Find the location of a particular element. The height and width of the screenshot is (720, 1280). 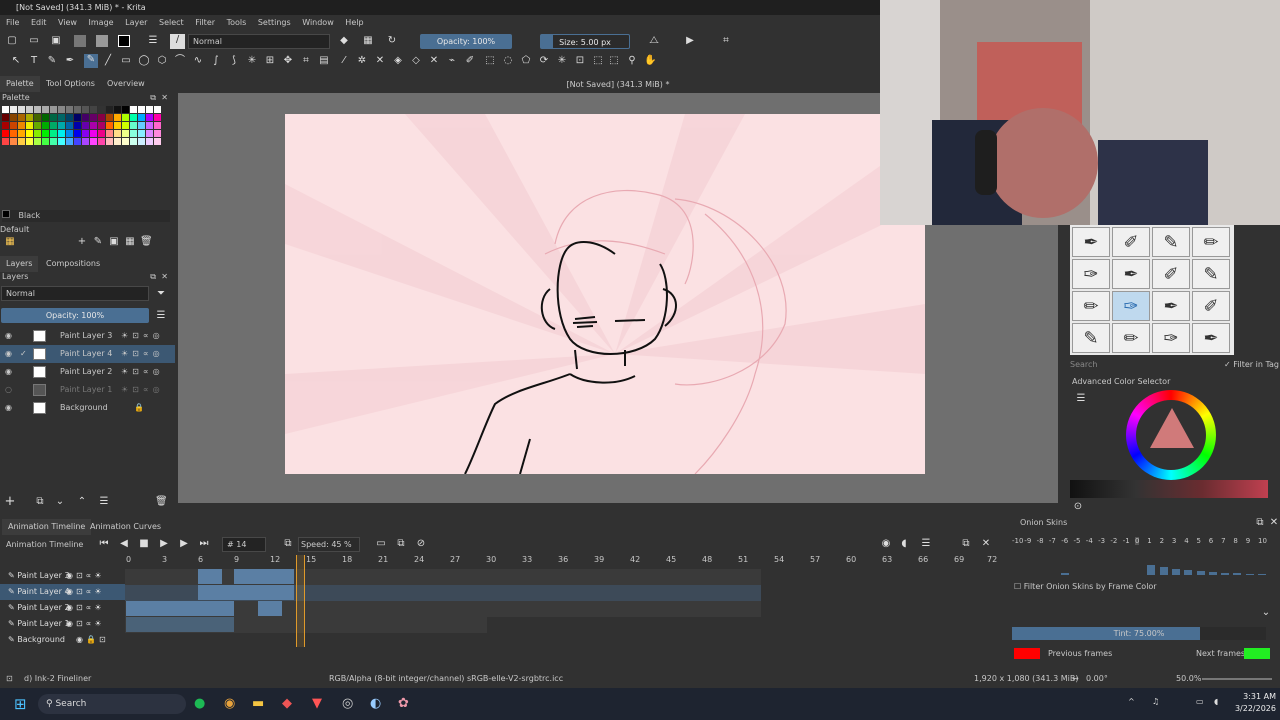

color-swatch-icon is located at coordinates (124, 41).